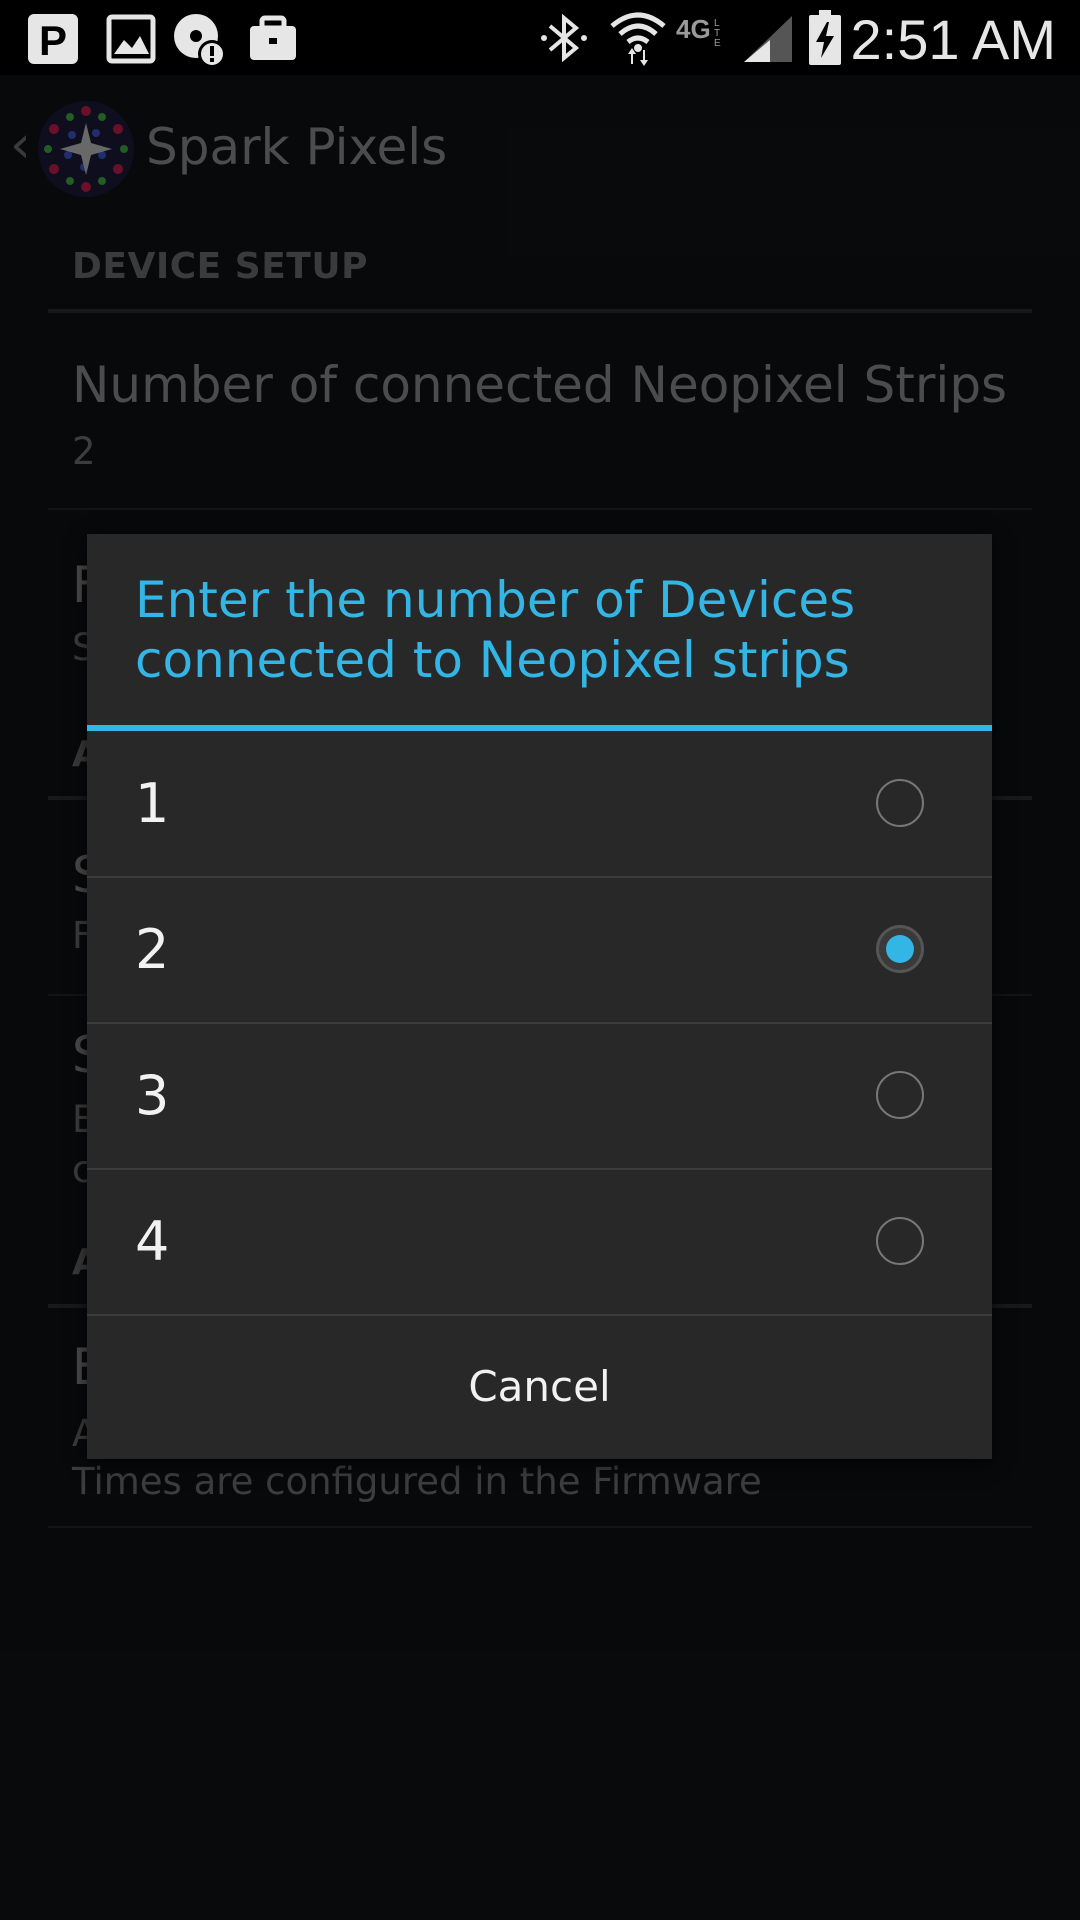 The image size is (1080, 1920). What do you see at coordinates (539, 1387) in the screenshot?
I see `cancel-button: Cancel` at bounding box center [539, 1387].